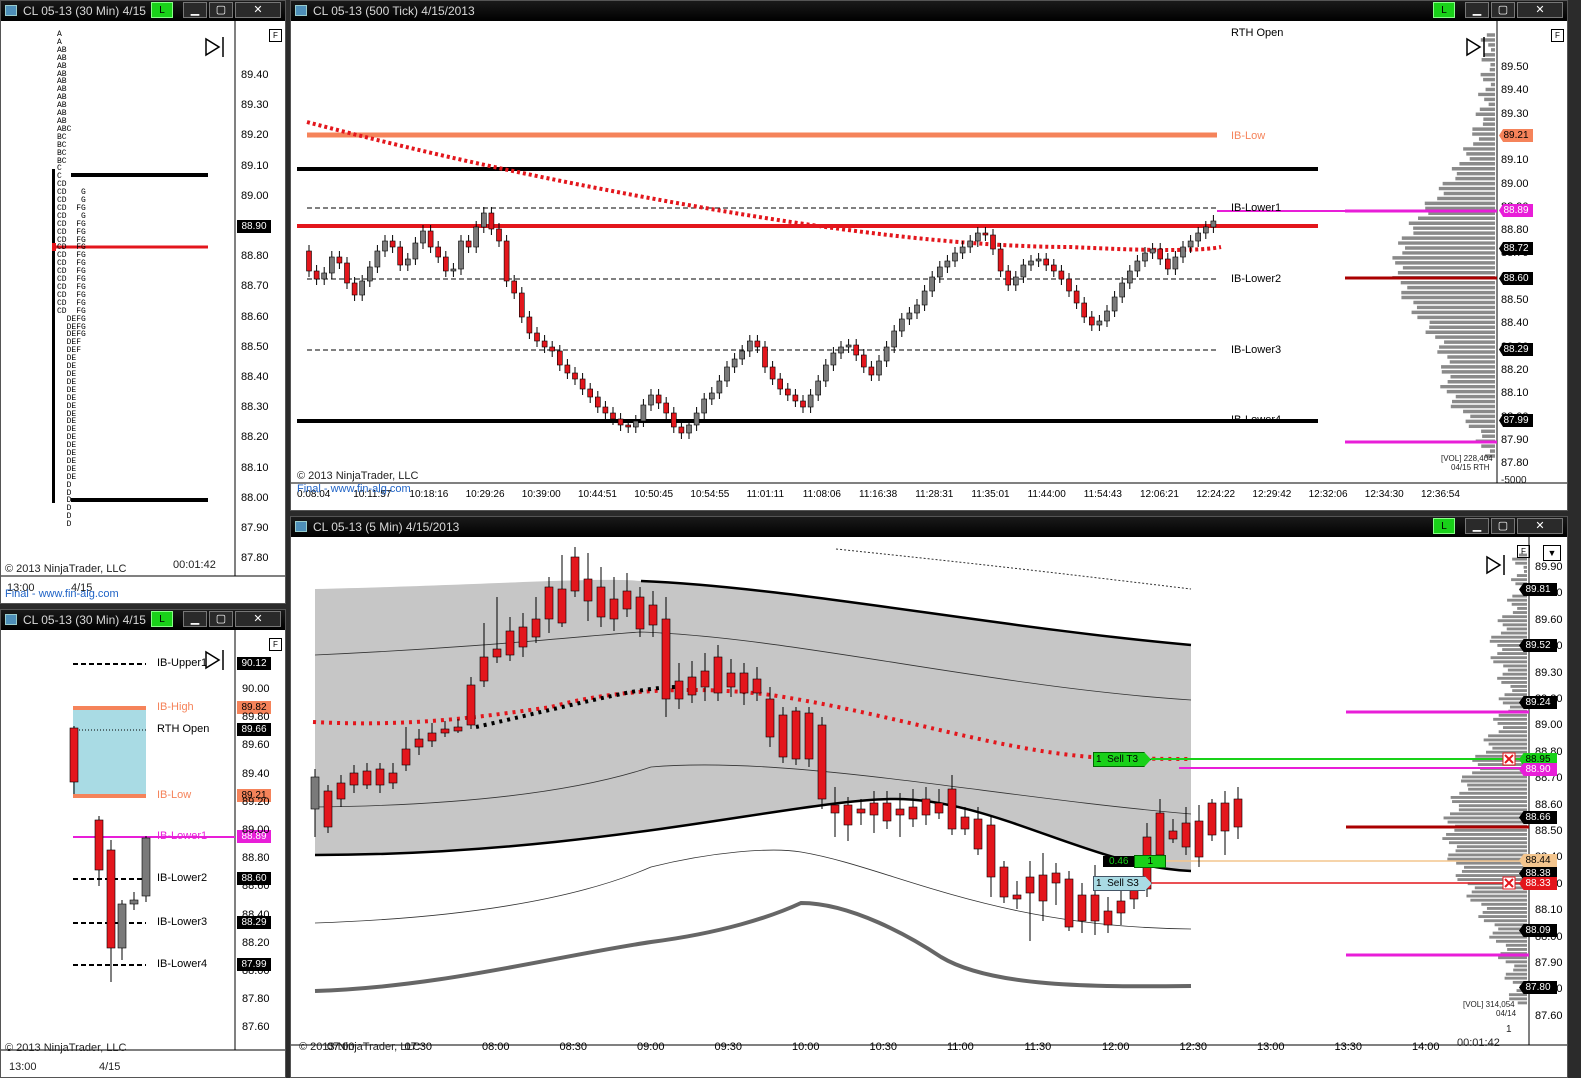 The width and height of the screenshot is (1581, 1078). I want to click on y-tick-label: 88.60, so click(256, 886).